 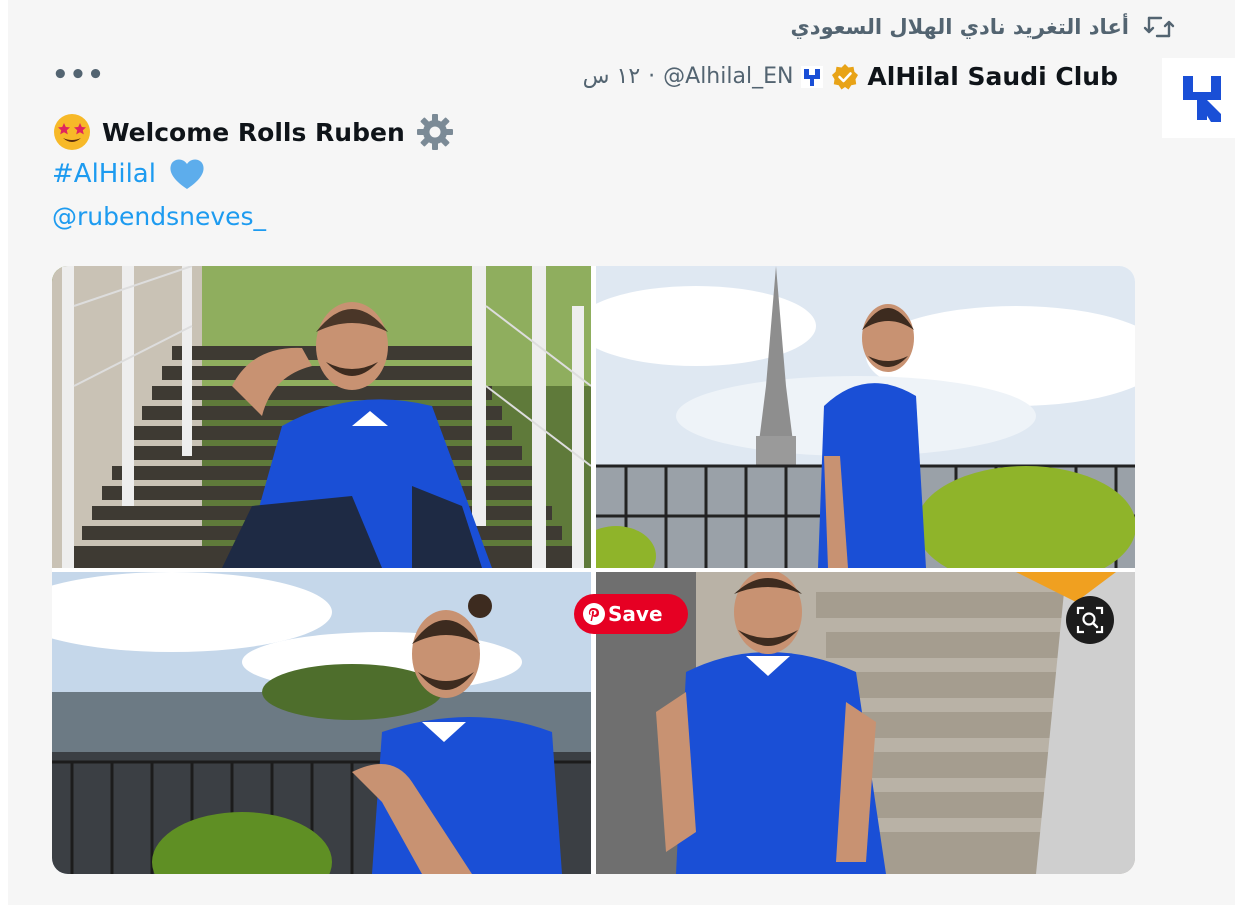 I want to click on tweet-text-line-2: #AlHilal, so click(x=129, y=174).